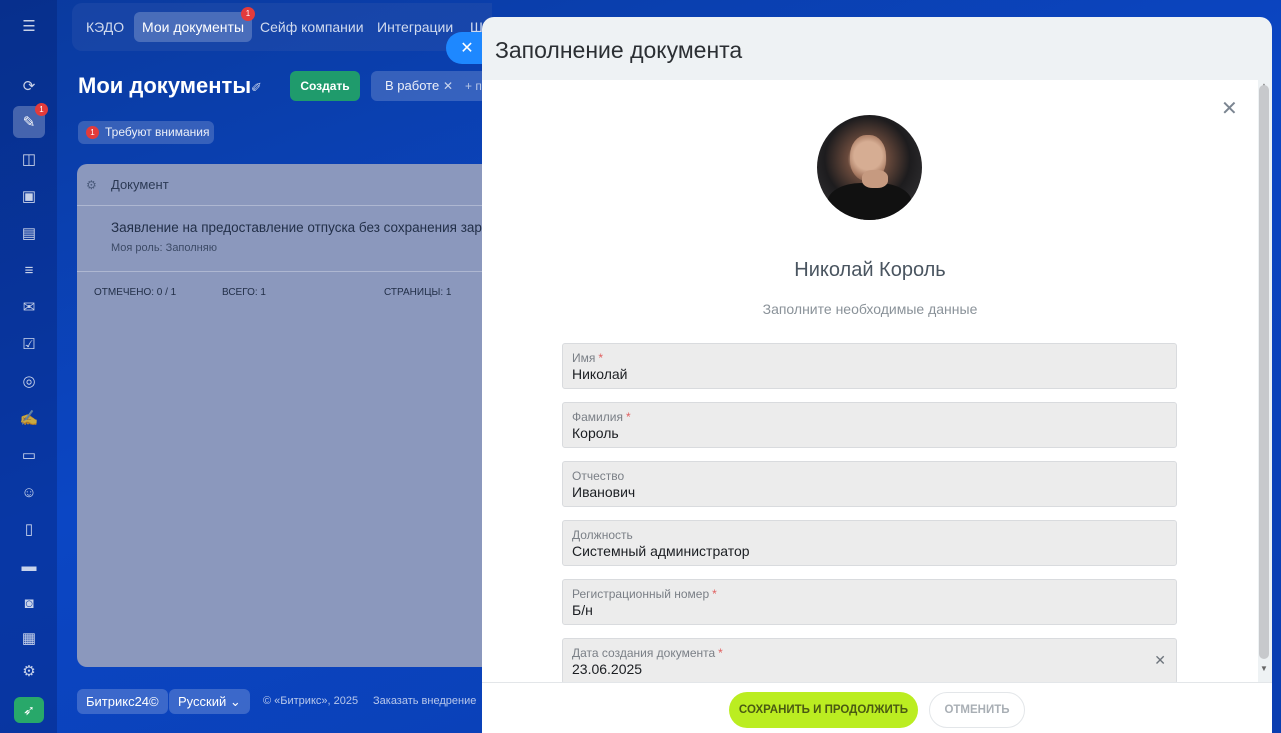  I want to click on tasks-icon: ▤, so click(29, 233).